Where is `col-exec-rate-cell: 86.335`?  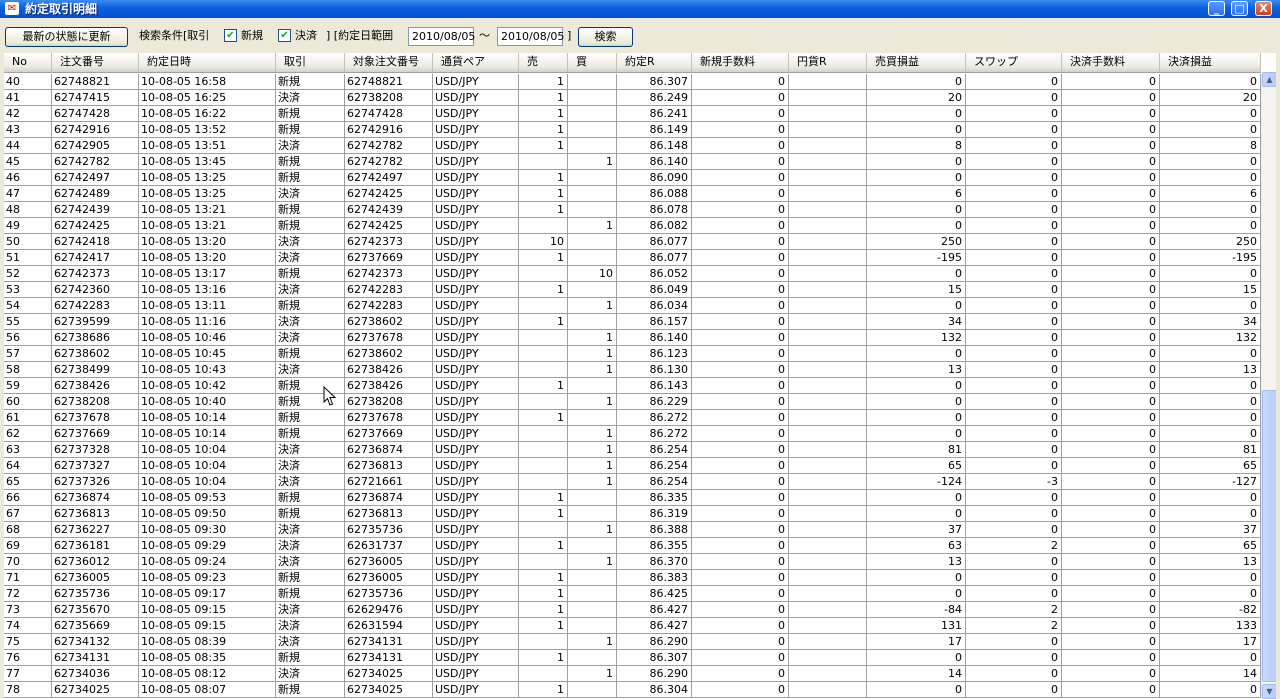
col-exec-rate-cell: 86.335 is located at coordinates (654, 498).